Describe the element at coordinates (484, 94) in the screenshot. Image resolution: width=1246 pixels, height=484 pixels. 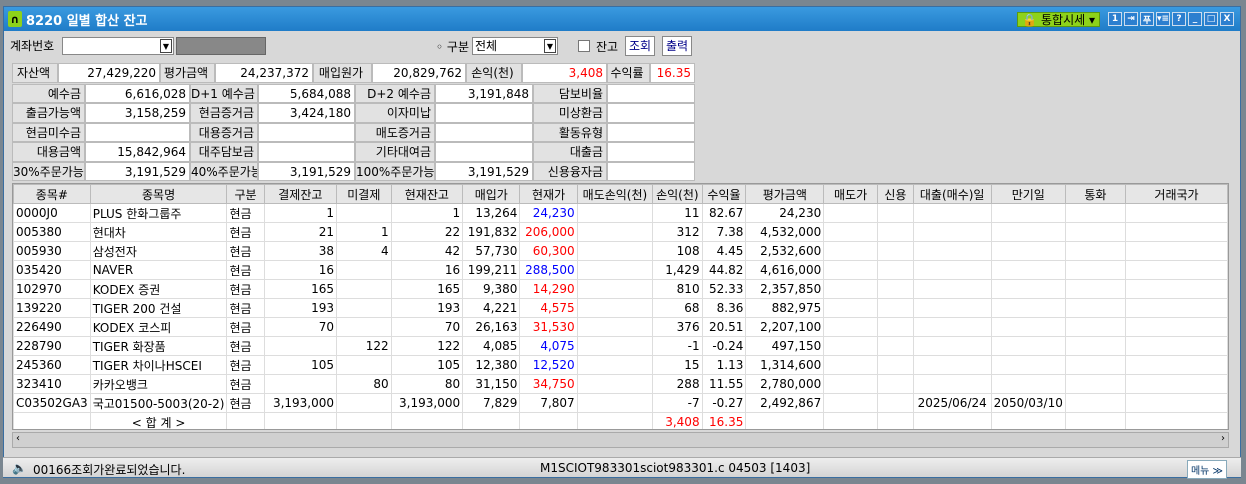
I see `detail-value: 3,191,848` at that location.